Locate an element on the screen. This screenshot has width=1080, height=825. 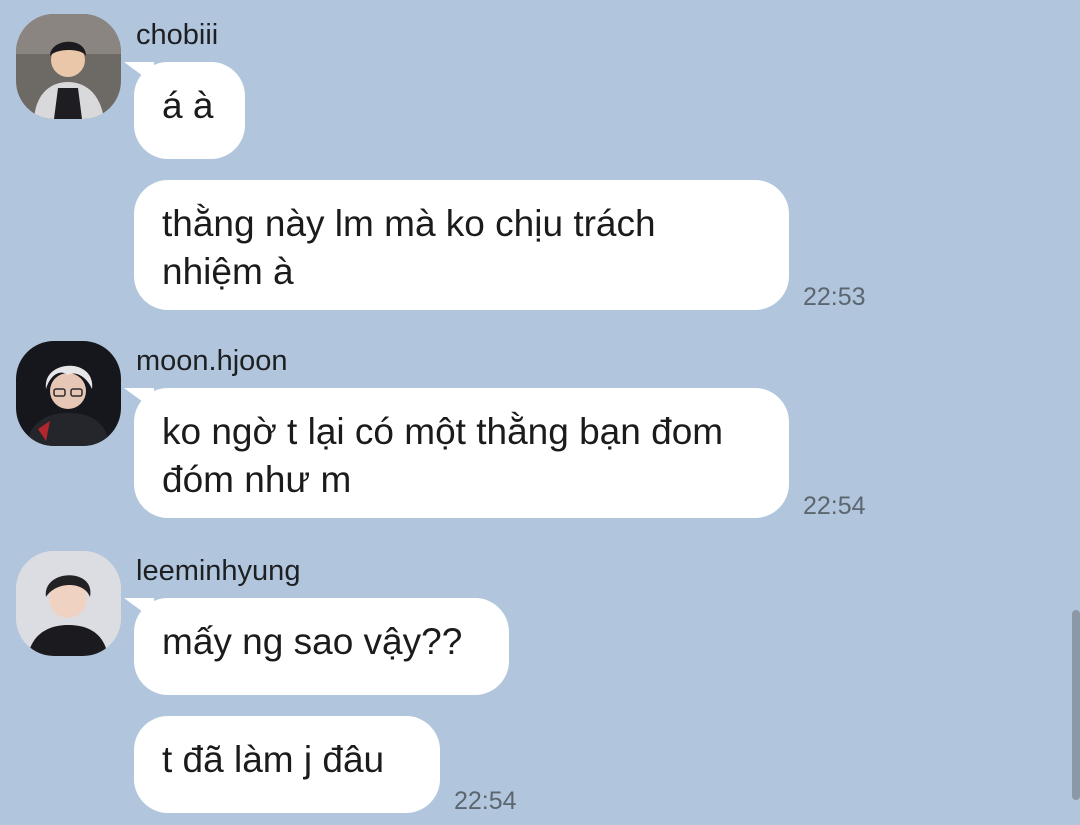
sender-name: chobiii is located at coordinates (177, 35).